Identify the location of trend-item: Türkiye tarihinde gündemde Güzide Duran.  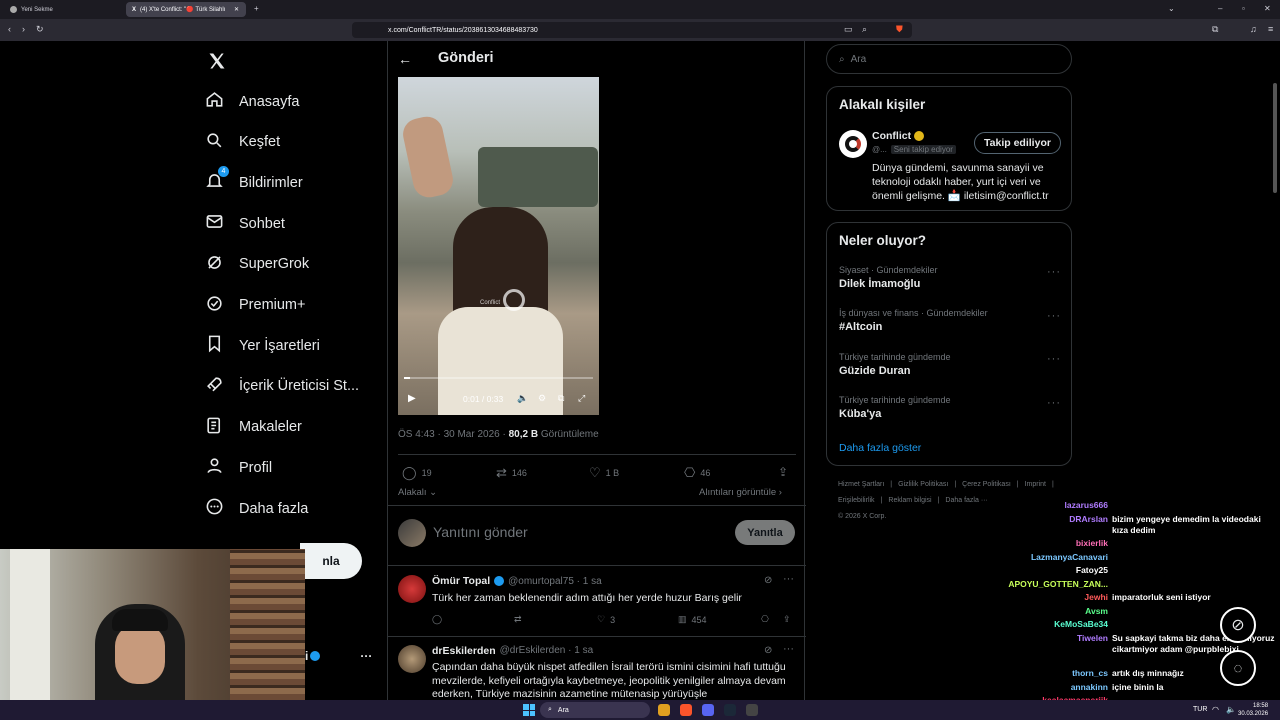
(954, 364).